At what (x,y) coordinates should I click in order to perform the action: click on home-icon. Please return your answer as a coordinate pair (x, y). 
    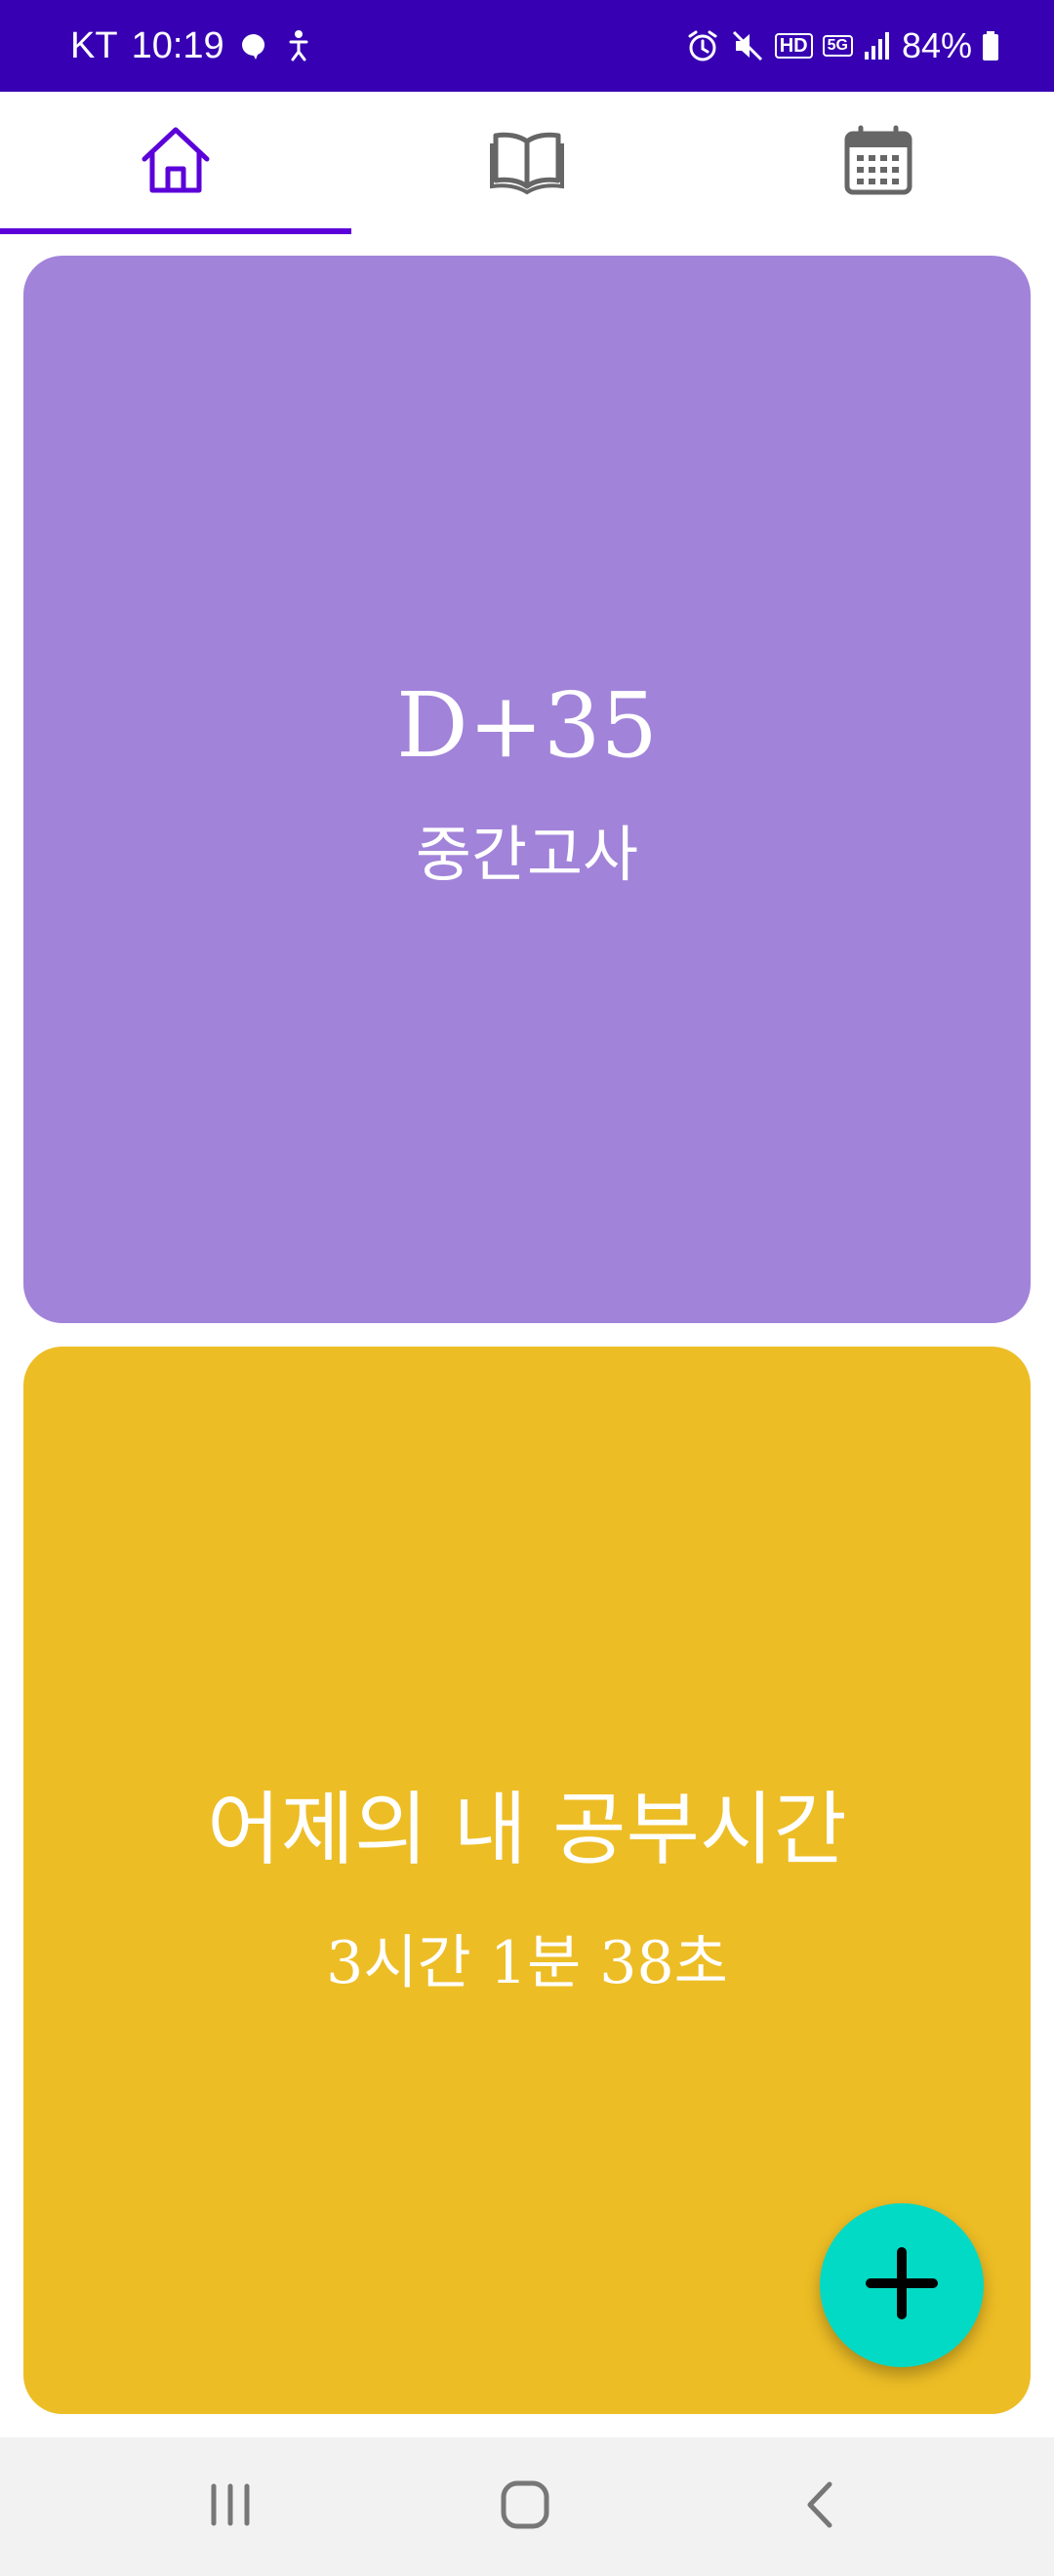
    Looking at the image, I should click on (176, 163).